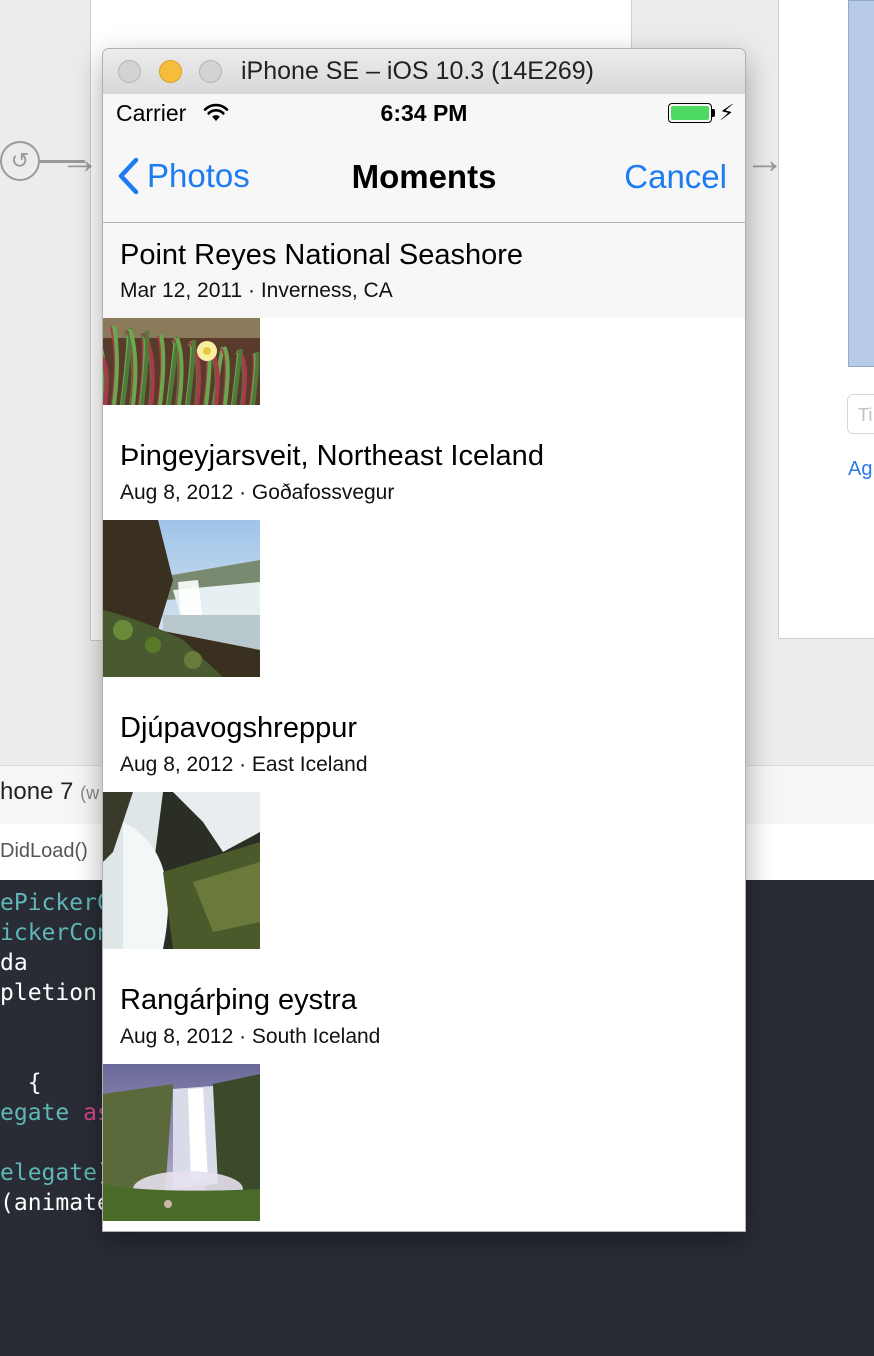 This screenshot has width=874, height=1356. I want to click on code-line: {, so click(21, 1083).